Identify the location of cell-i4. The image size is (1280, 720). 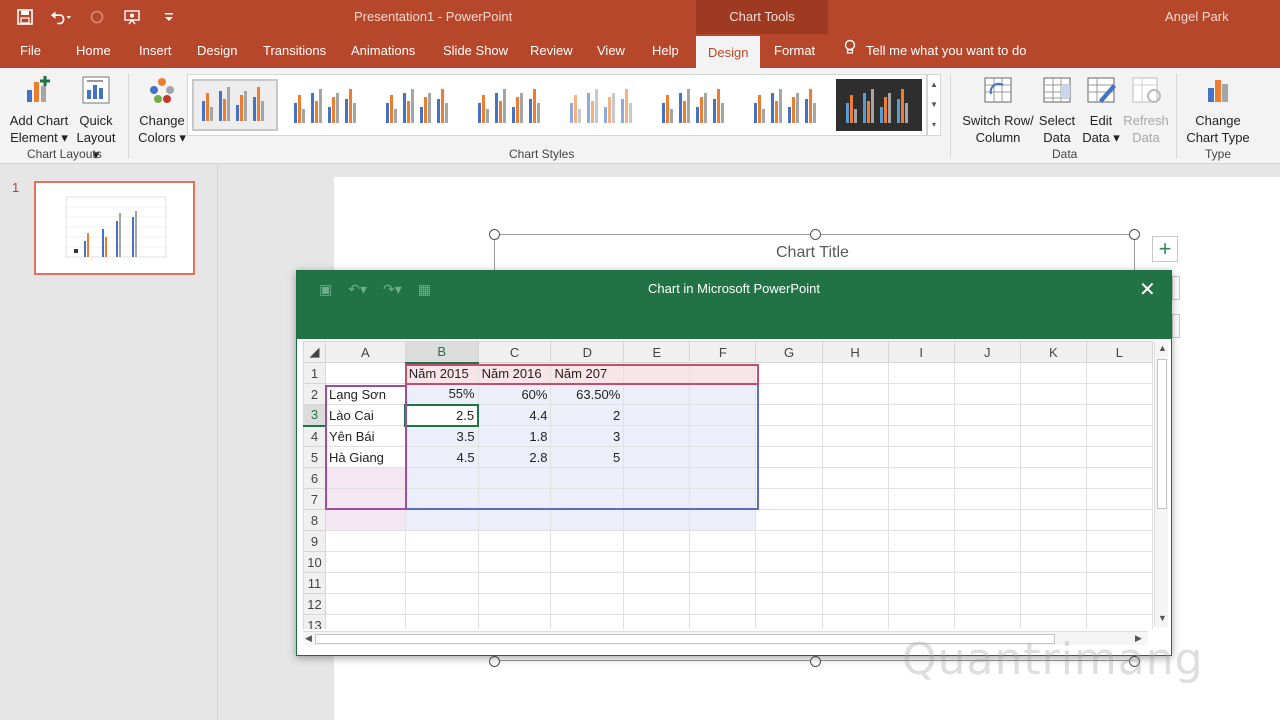
(921, 436).